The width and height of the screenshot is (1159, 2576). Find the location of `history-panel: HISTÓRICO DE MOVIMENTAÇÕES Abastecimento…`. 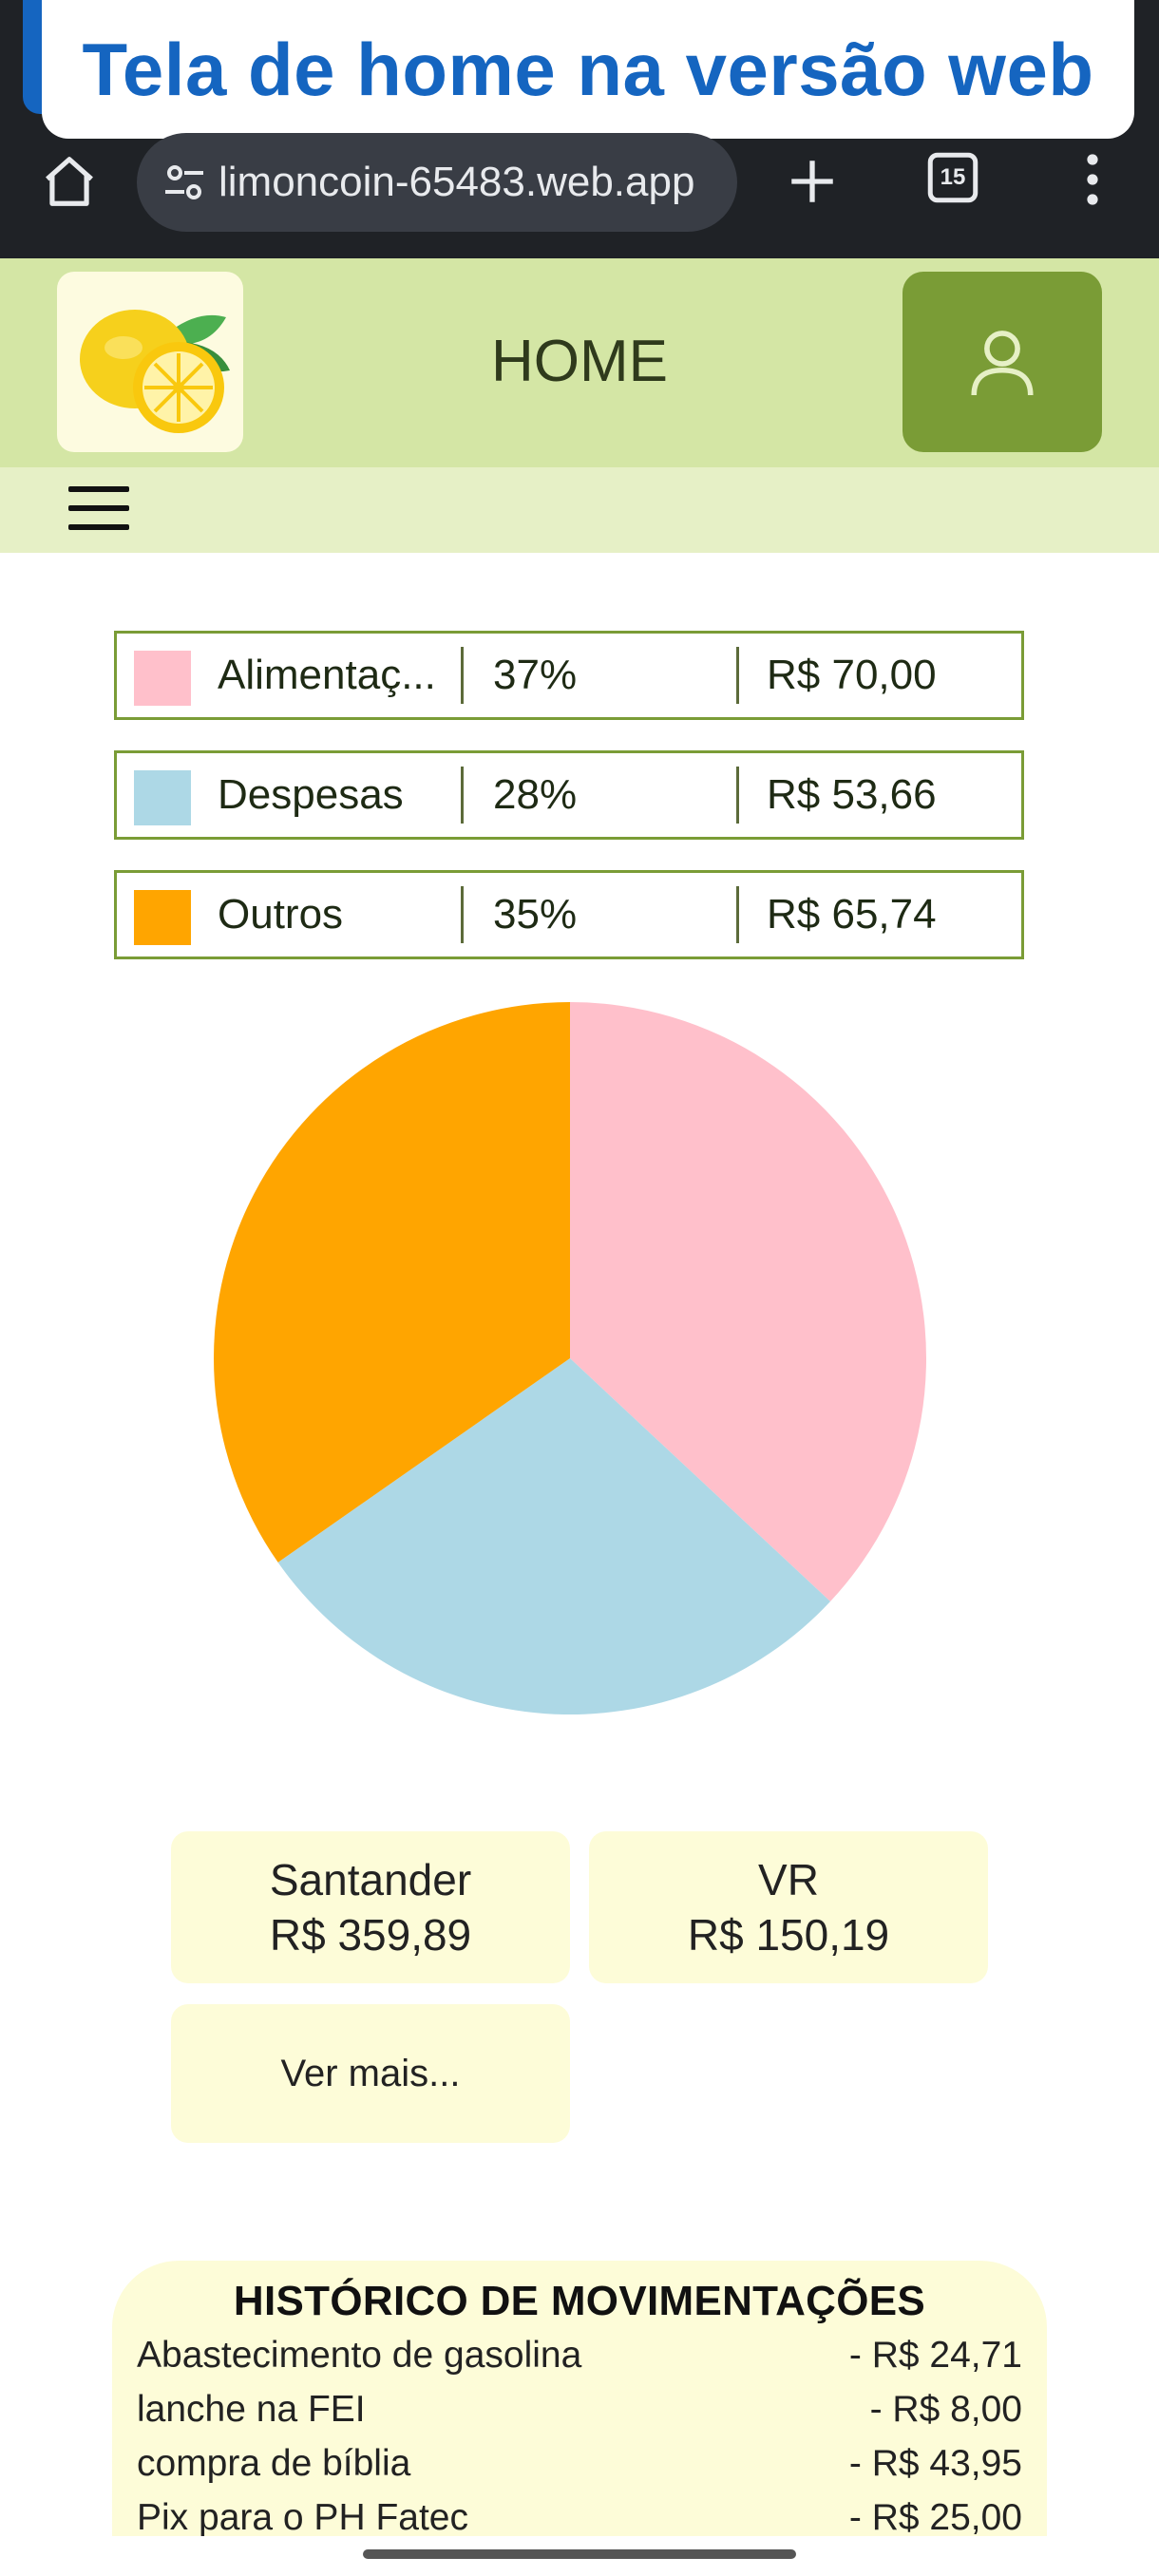

history-panel: HISTÓRICO DE MOVIMENTAÇÕES Abastecimento… is located at coordinates (579, 2398).